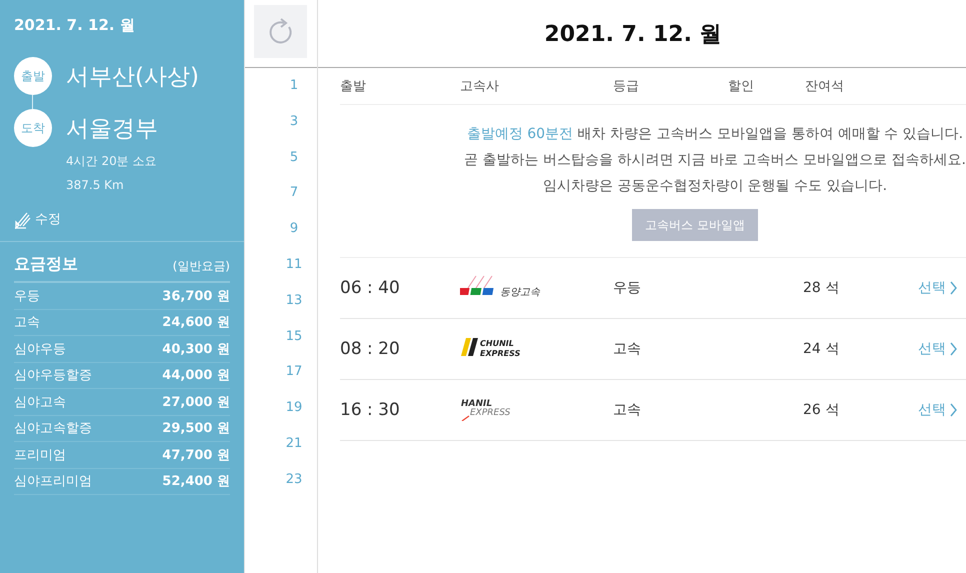 The image size is (966, 573). What do you see at coordinates (633, 34) in the screenshot?
I see `page-title: 2021. 7. 12. 월` at bounding box center [633, 34].